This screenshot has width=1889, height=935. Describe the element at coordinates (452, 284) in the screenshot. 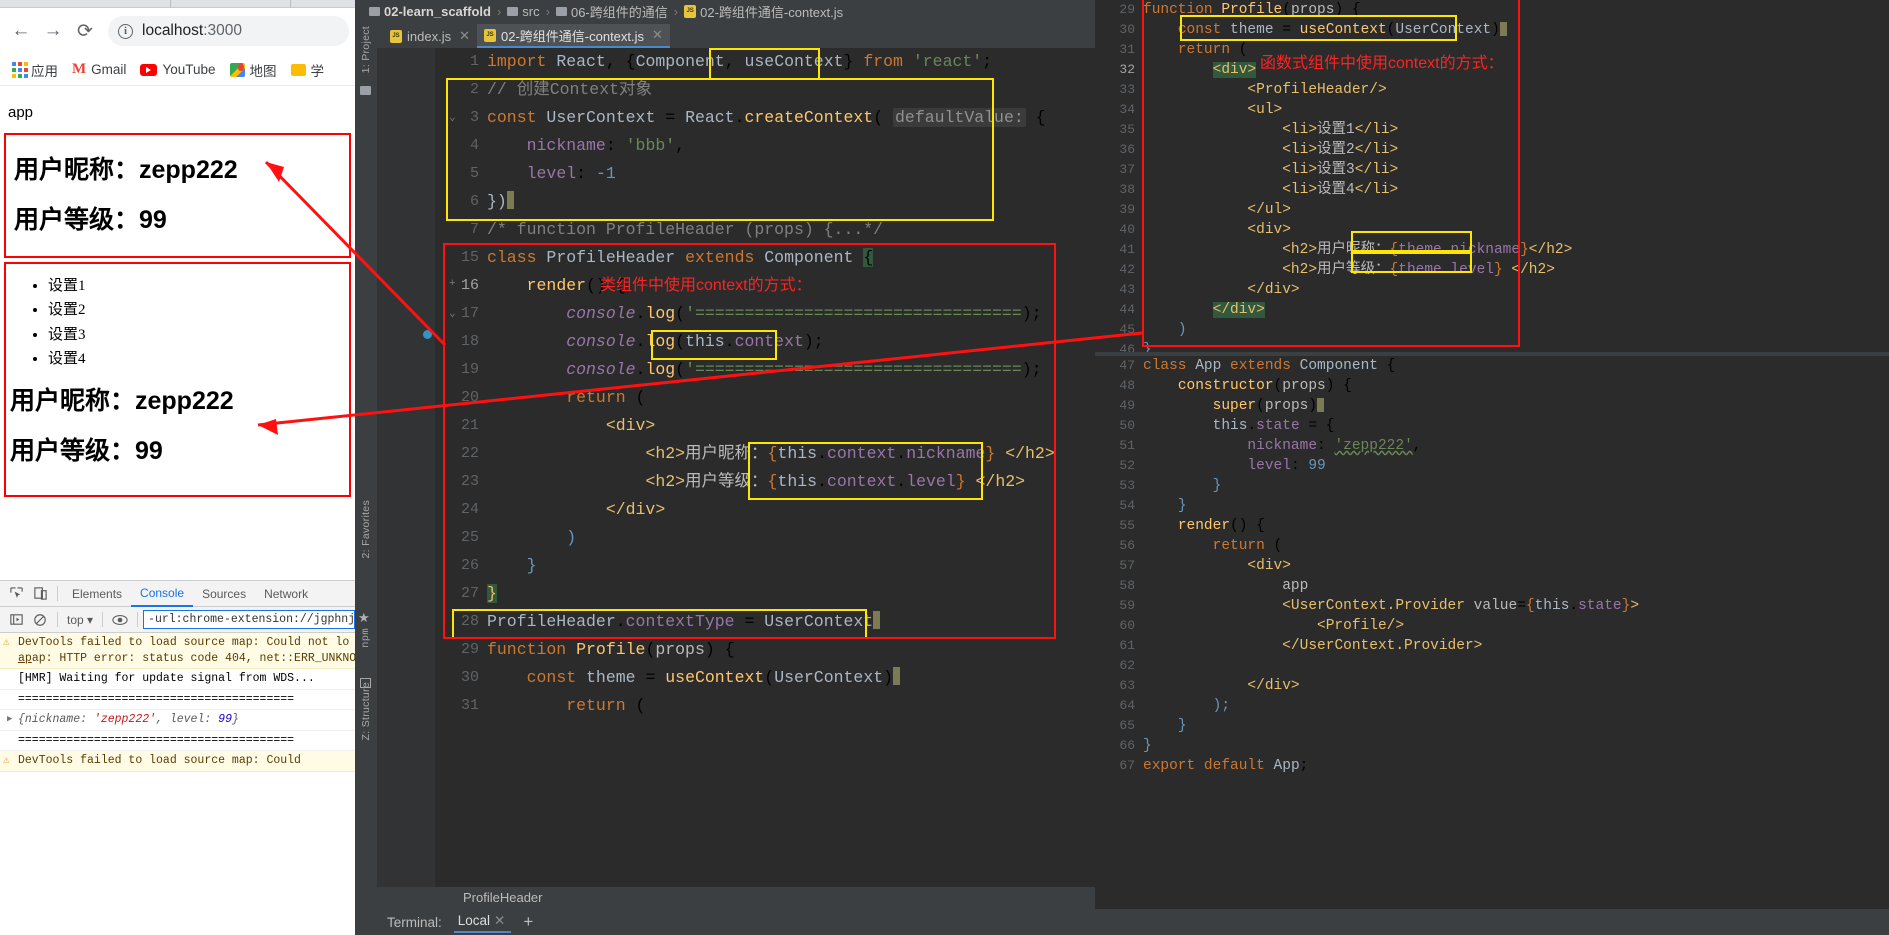

I see `fold-marker: +` at that location.